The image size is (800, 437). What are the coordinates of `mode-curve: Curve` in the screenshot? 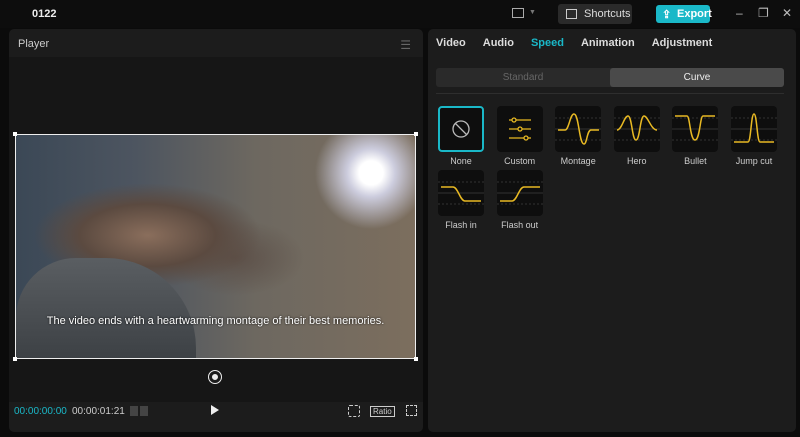 It's located at (697, 77).